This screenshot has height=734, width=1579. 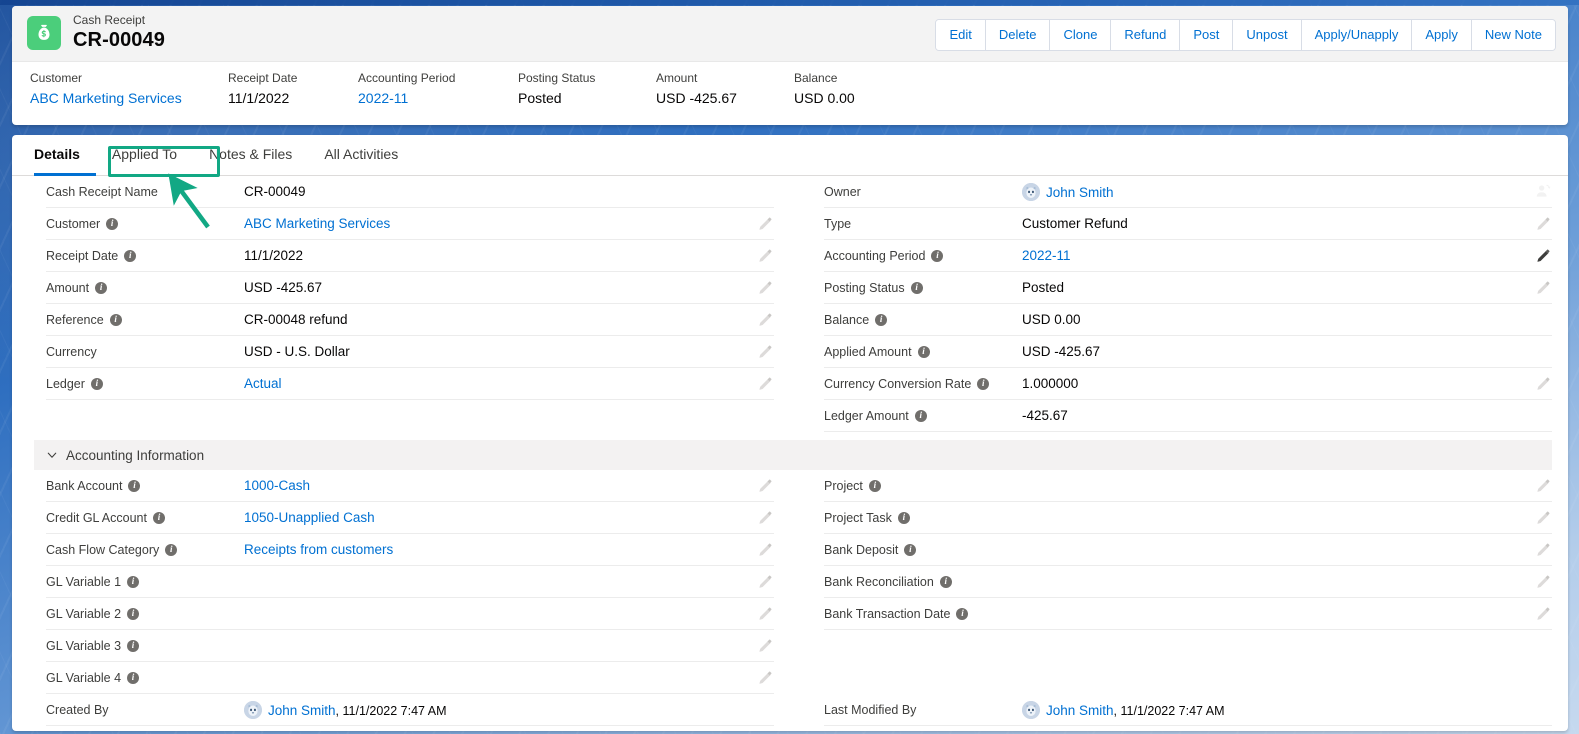 I want to click on field-value: 1050-Unapplied Cash, so click(x=509, y=517).